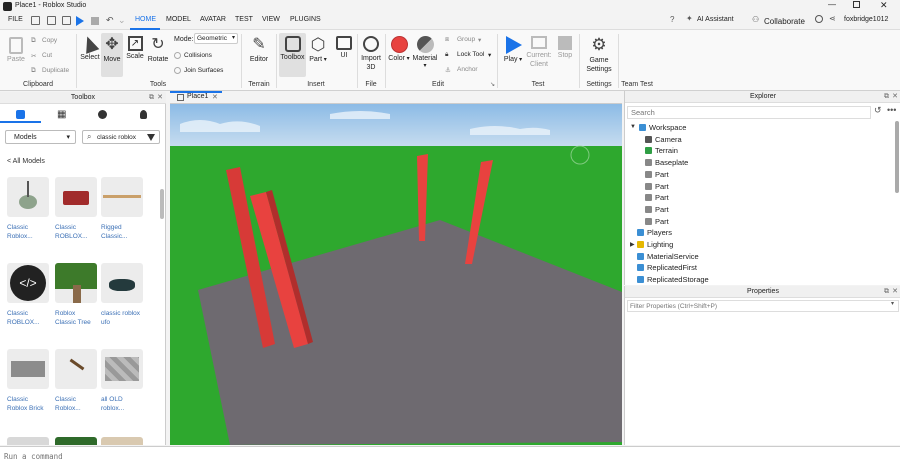  Describe the element at coordinates (878, 110) in the screenshot. I see `history-icon: ↺` at that location.